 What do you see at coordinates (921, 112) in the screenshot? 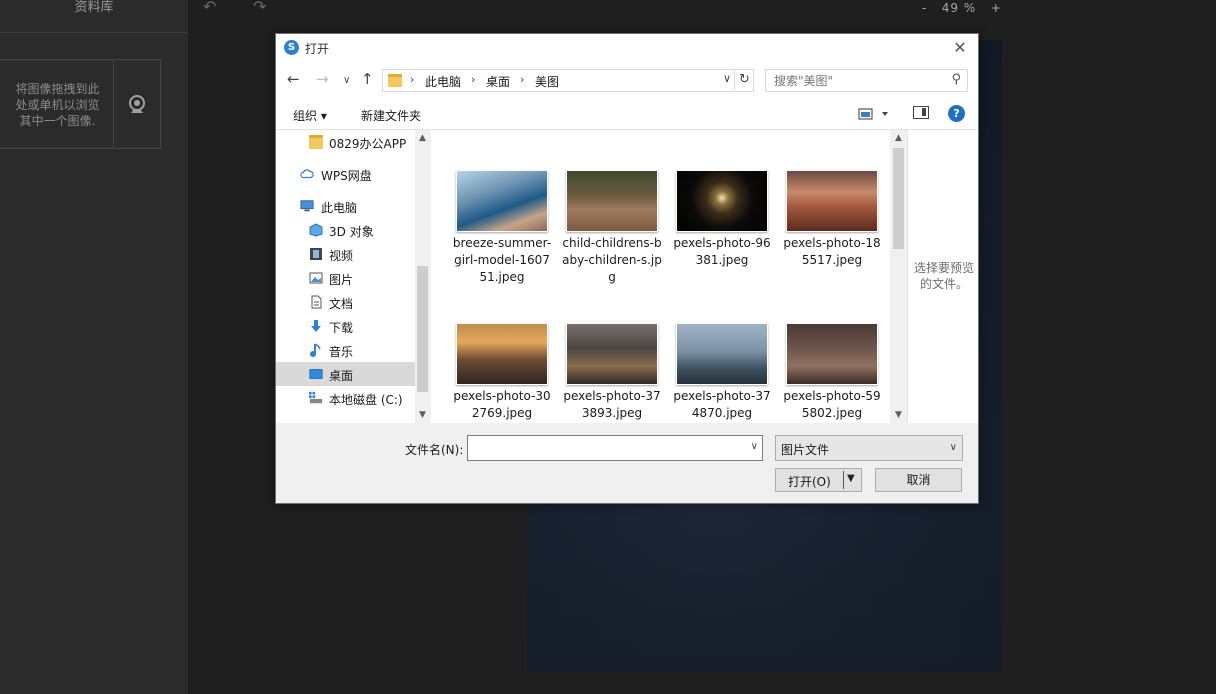
I see `preview-pane-icon` at bounding box center [921, 112].